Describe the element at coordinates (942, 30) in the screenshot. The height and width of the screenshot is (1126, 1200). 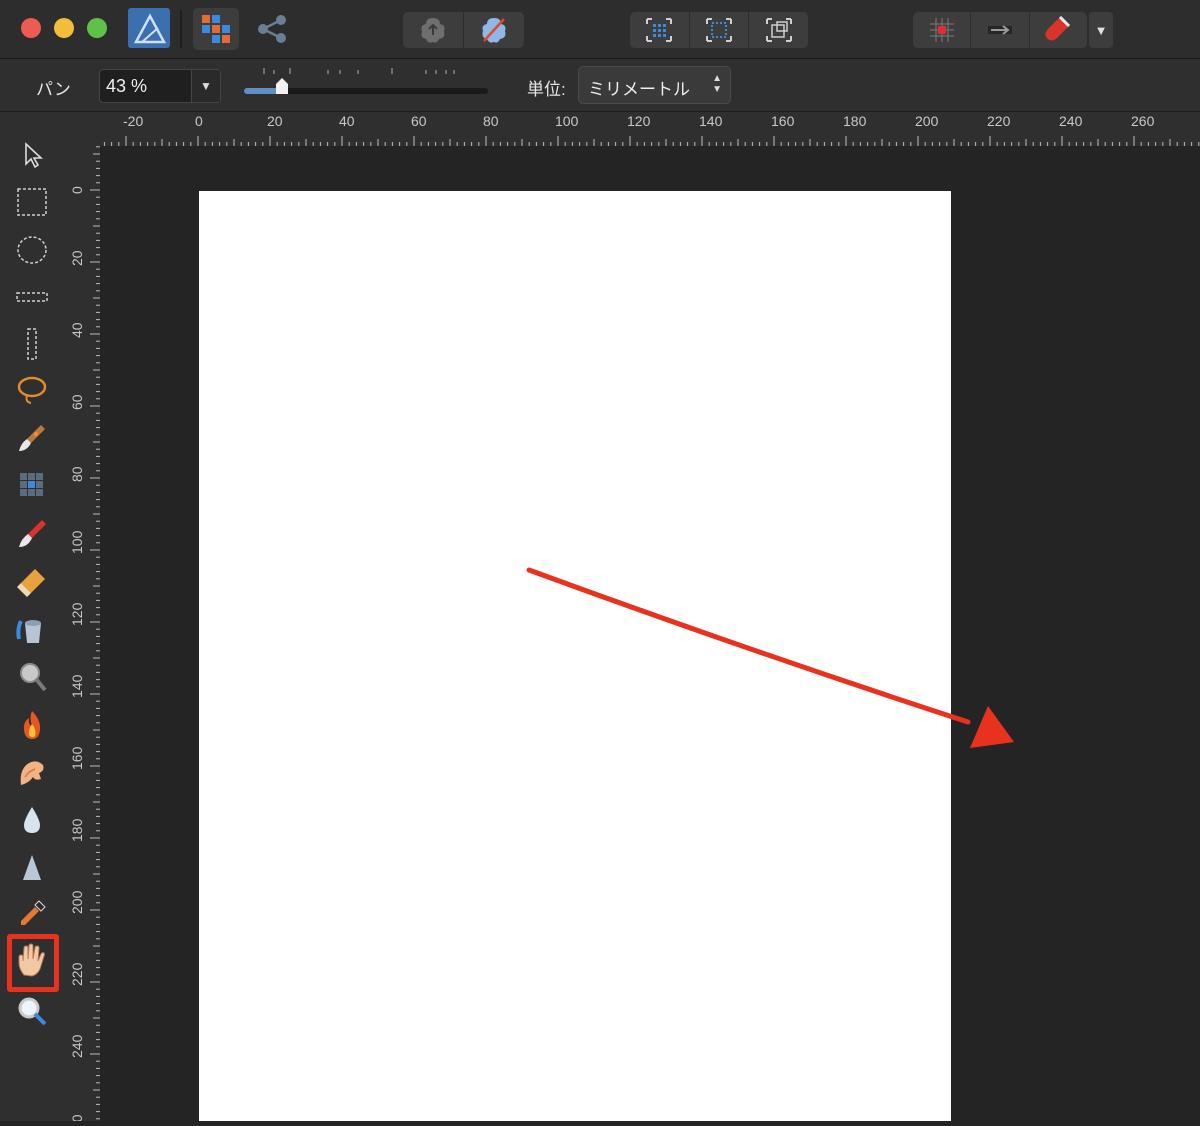
I see `assistant-icon` at that location.